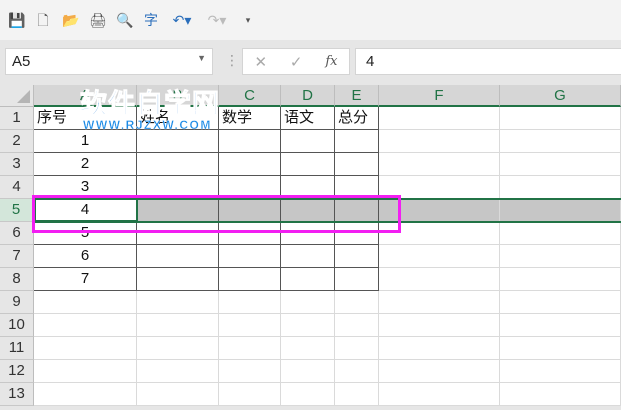 The height and width of the screenshot is (410, 621). What do you see at coordinates (439, 279) in the screenshot?
I see `cell-f8` at bounding box center [439, 279].